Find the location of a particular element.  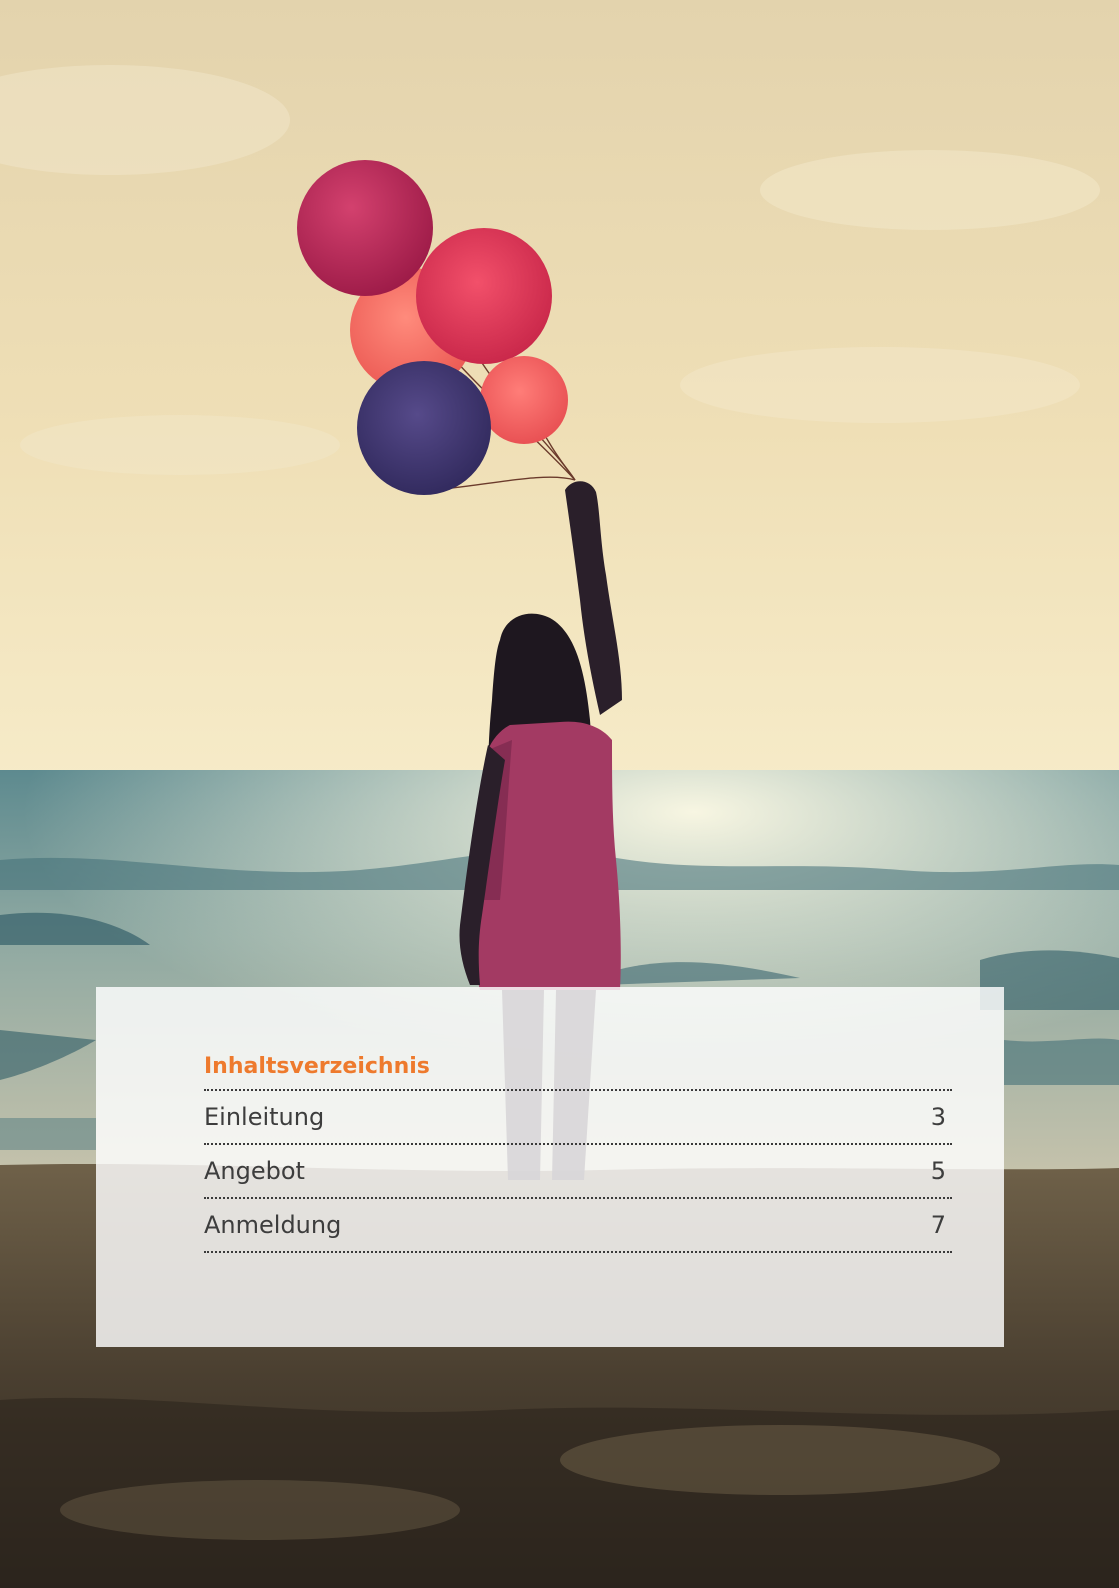

toc-entry-label: Angebot is located at coordinates (254, 1171).